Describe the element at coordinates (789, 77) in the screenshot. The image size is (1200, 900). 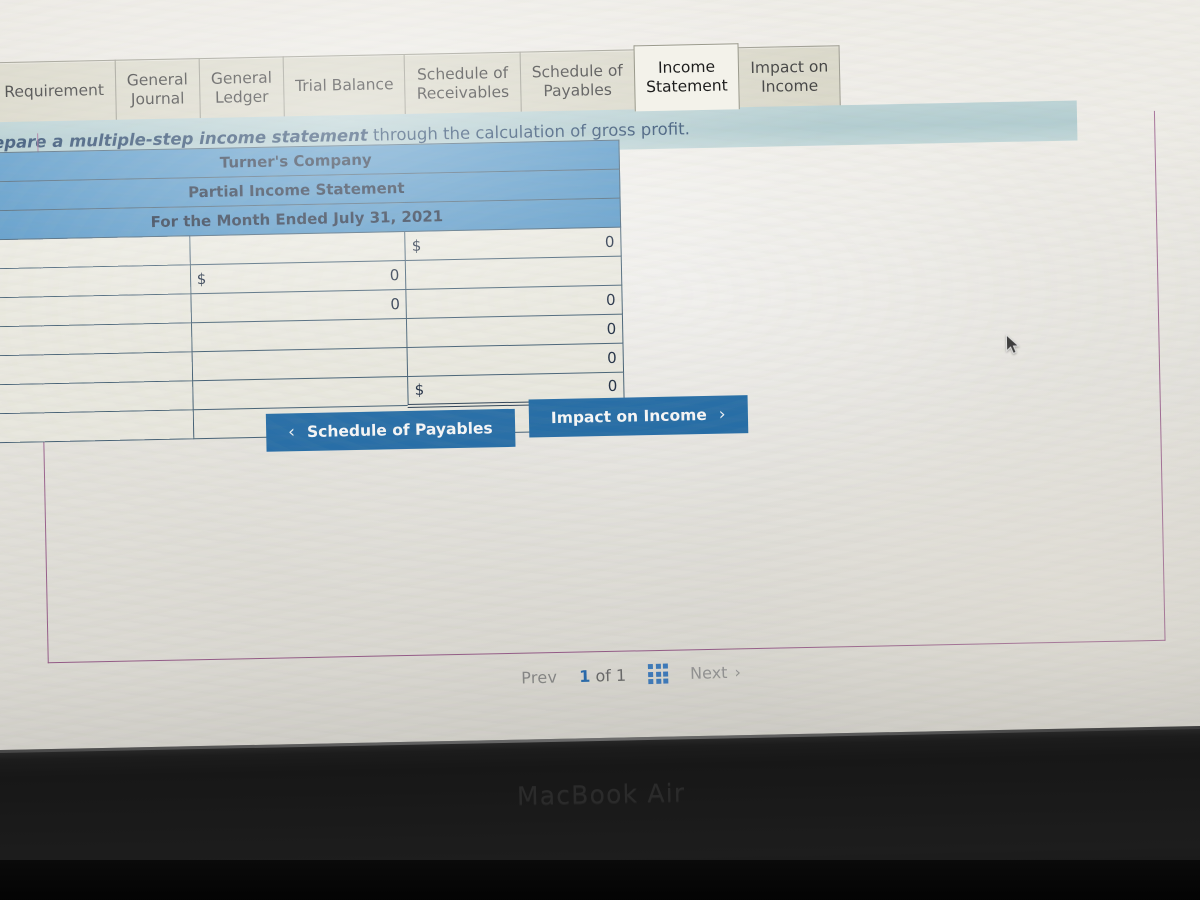
I see `tab-impact-on-income: Impact on Income` at that location.